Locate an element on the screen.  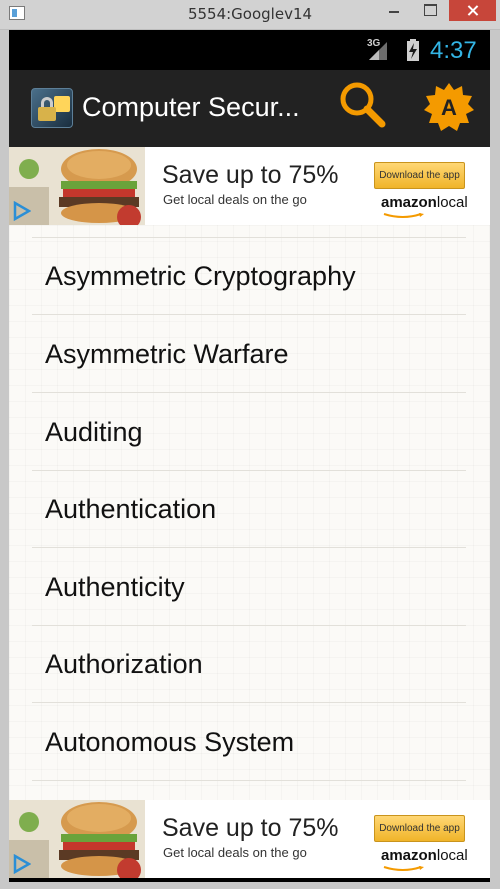
list-item: Autonomous System is located at coordinates (249, 742).